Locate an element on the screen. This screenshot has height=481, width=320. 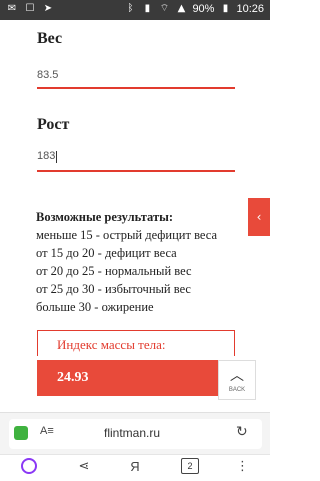
weight-label: Вес is located at coordinates (50, 38).